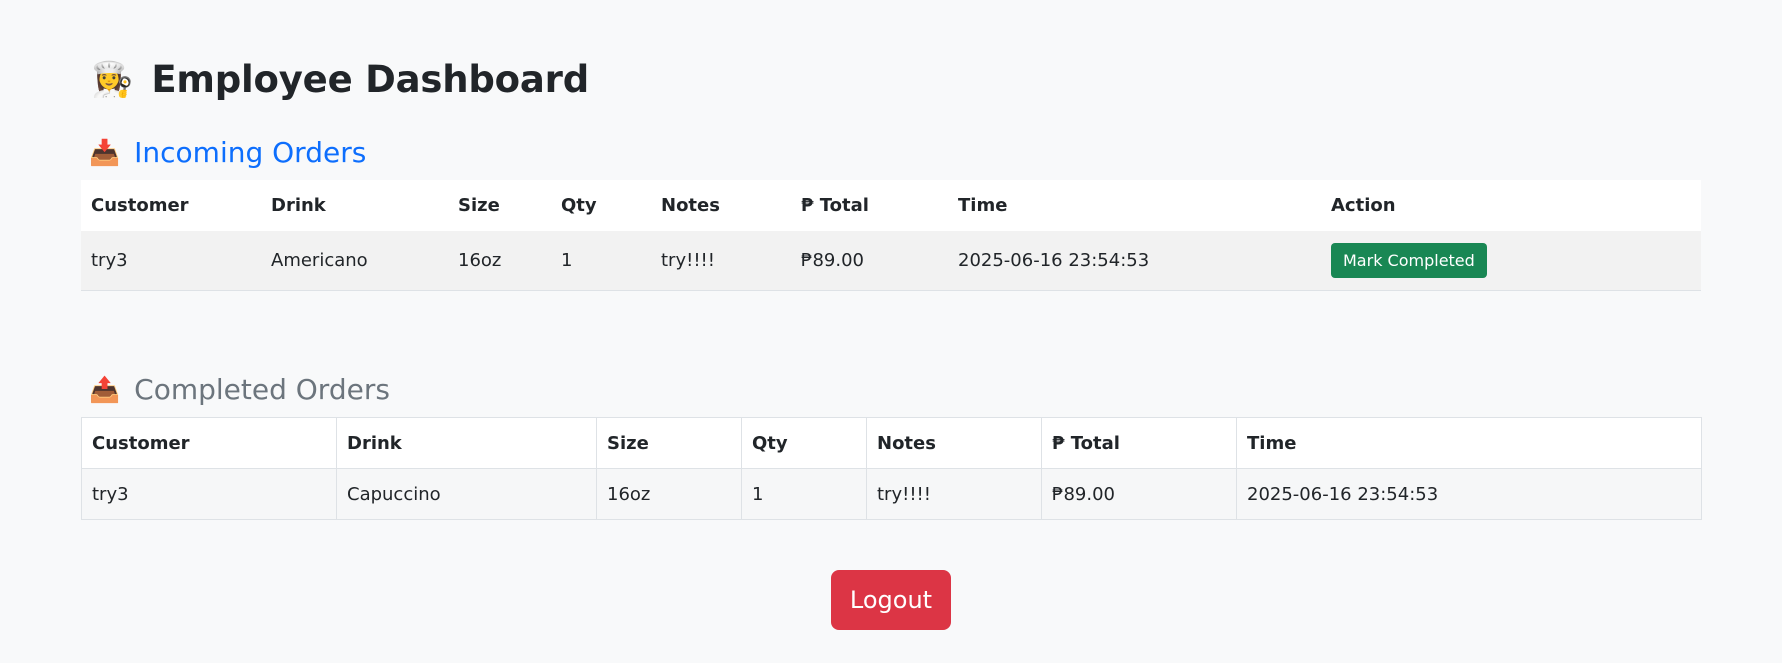  I want to click on incoming-orders-heading: 📥 Incoming Orders, so click(227, 152).